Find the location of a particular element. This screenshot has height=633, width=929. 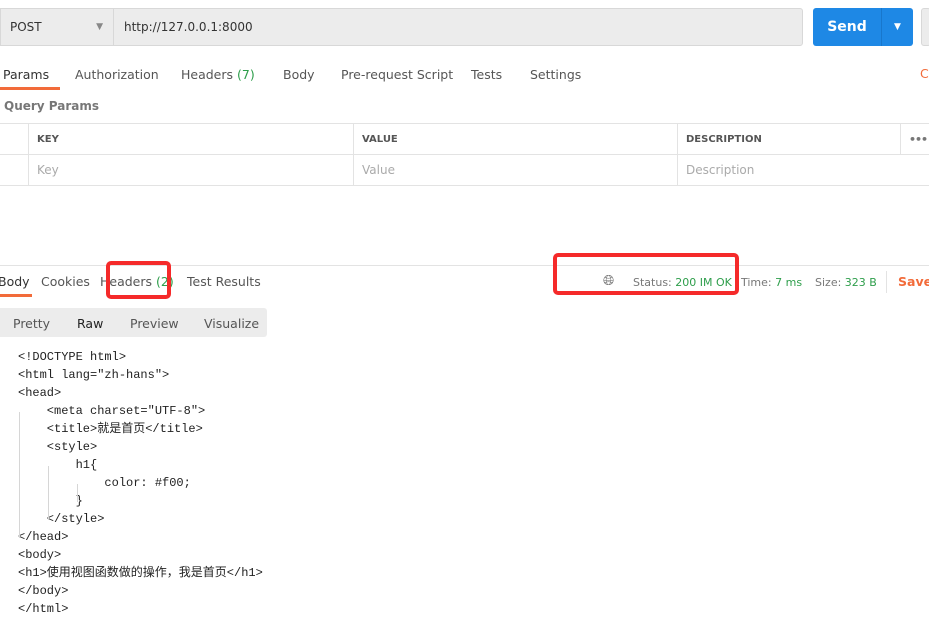

table-row: Key Value Description is located at coordinates (464, 170).